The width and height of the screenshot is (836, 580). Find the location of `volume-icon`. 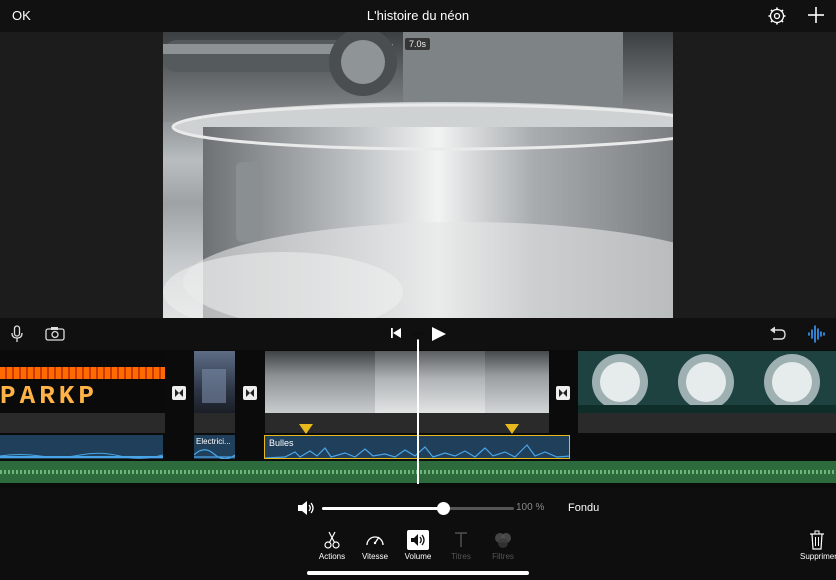

volume-icon is located at coordinates (418, 540).